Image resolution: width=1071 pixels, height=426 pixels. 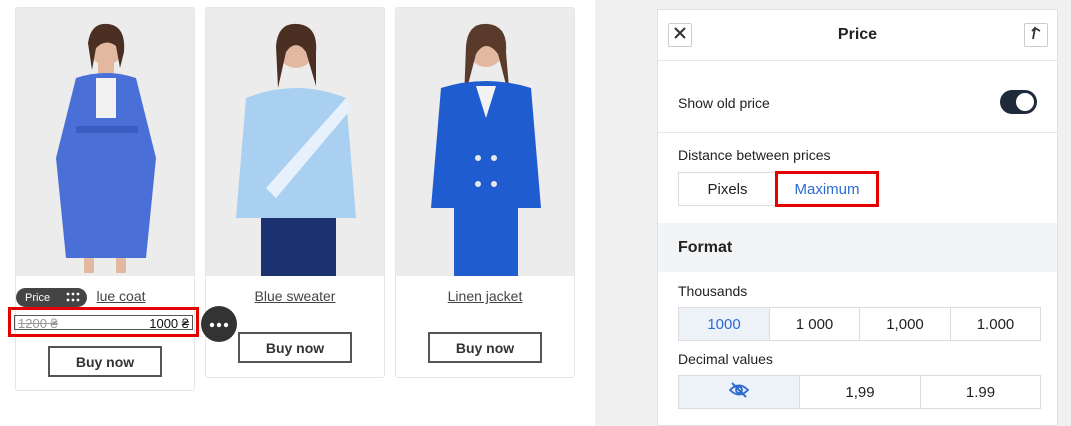 What do you see at coordinates (724, 324) in the screenshot?
I see `thousands-option-none: 1000` at bounding box center [724, 324].